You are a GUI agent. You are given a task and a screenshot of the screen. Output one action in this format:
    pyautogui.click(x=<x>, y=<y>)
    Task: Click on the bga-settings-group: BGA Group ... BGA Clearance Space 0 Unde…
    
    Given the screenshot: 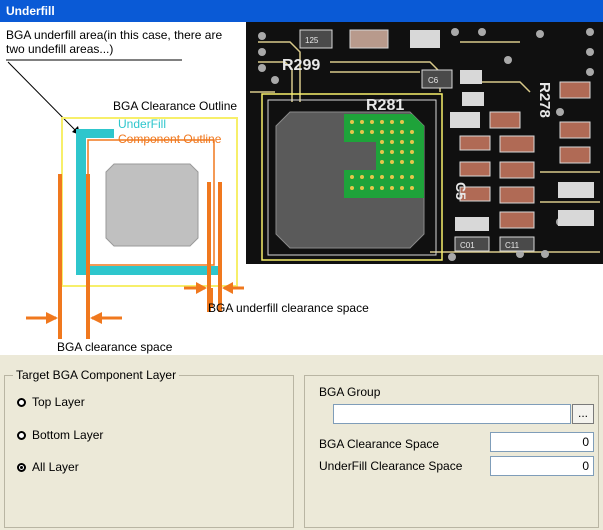 What is the action you would take?
    pyautogui.click(x=451, y=451)
    